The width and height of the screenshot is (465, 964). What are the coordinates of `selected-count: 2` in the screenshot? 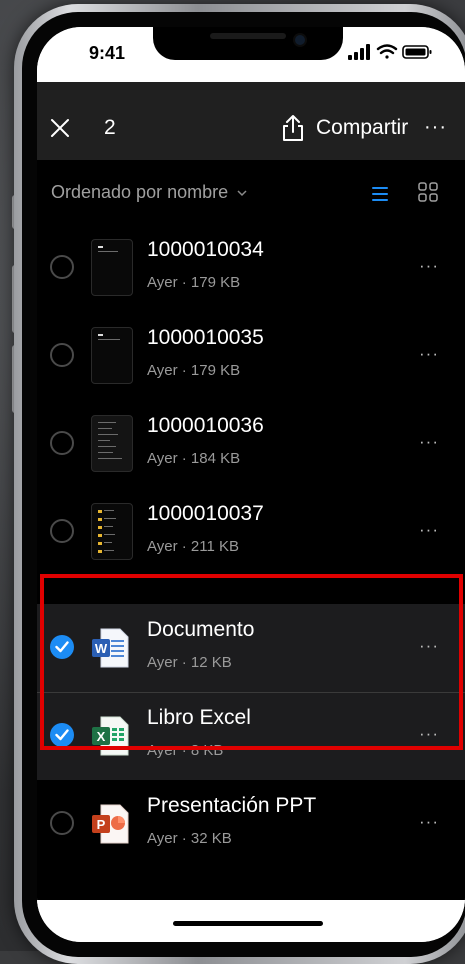 It's located at (110, 127).